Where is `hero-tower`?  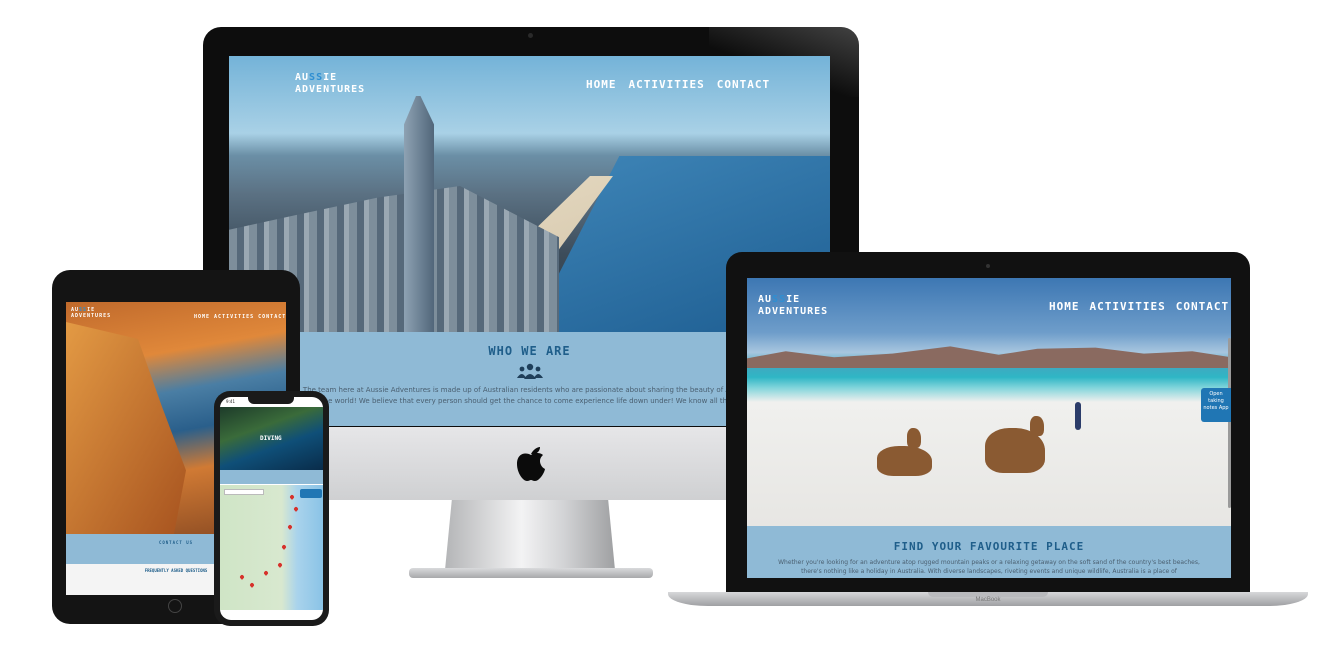
hero-tower is located at coordinates (419, 214).